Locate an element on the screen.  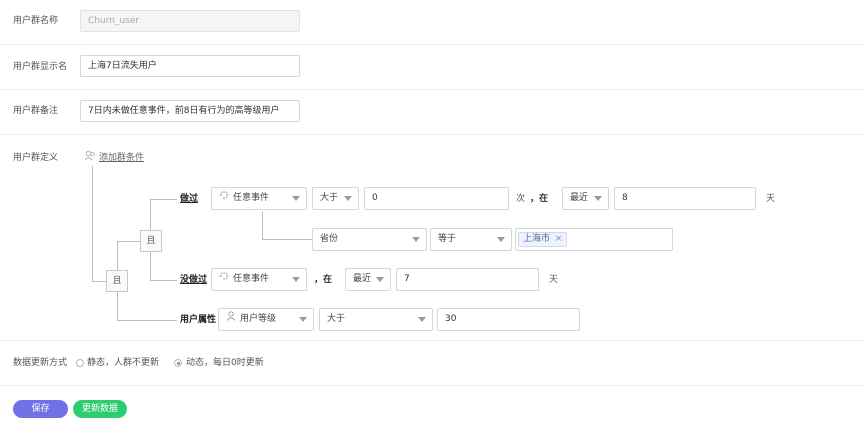
close-icon: × is located at coordinates (559, 239).